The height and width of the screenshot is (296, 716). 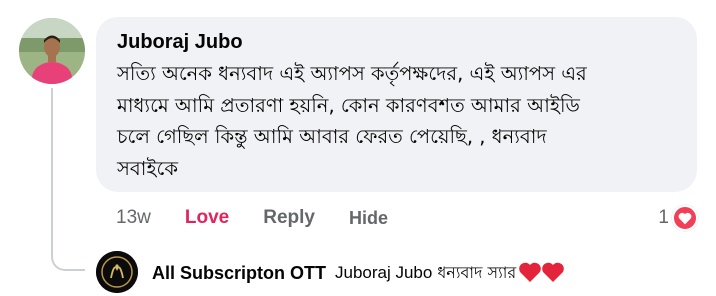 I want to click on reaction-summary: 1, so click(x=678, y=218).